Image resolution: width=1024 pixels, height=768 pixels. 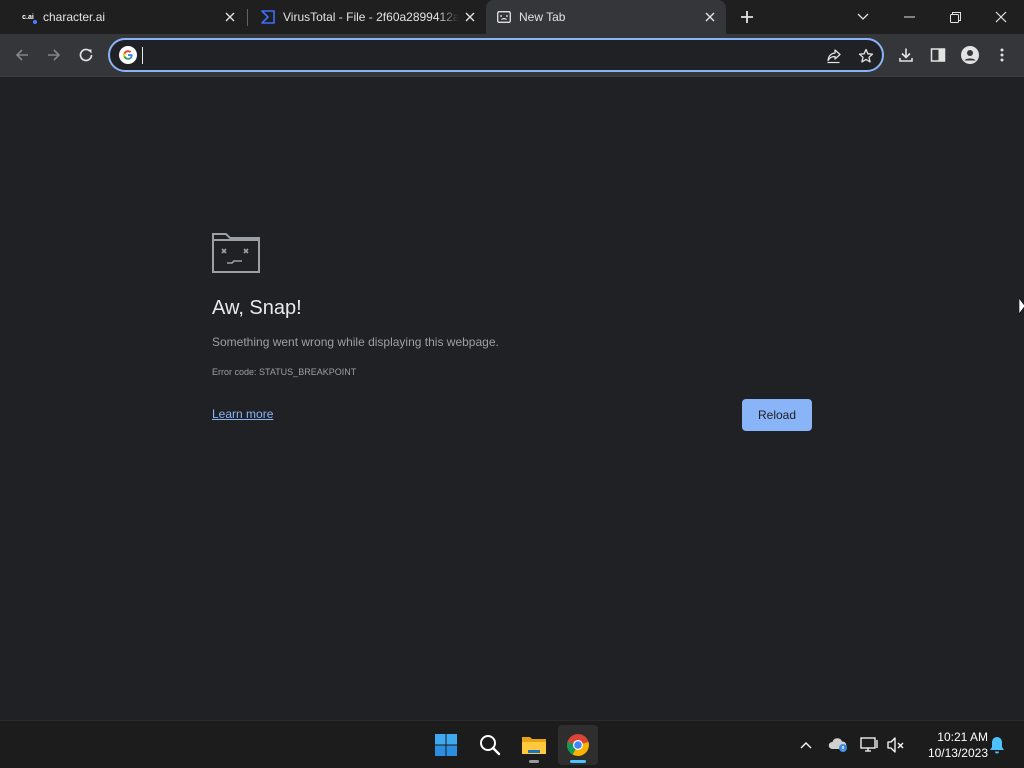 I want to click on restore-button, so click(x=955, y=17).